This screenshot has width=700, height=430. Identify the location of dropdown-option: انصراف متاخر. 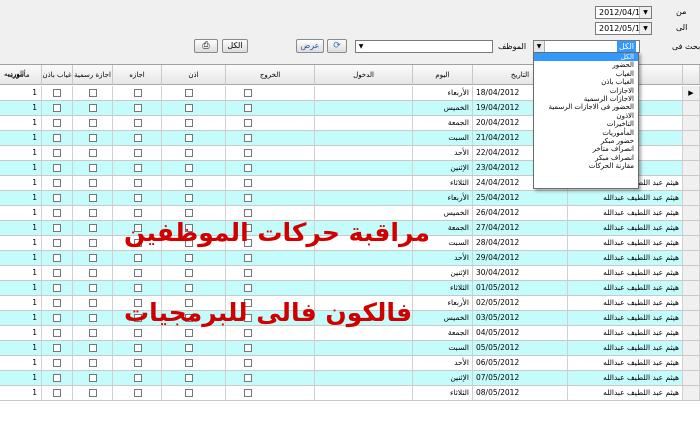
(586, 149).